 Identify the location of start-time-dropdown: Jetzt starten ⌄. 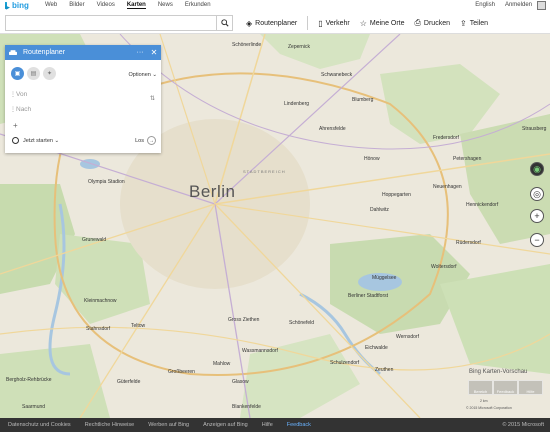
(79, 141).